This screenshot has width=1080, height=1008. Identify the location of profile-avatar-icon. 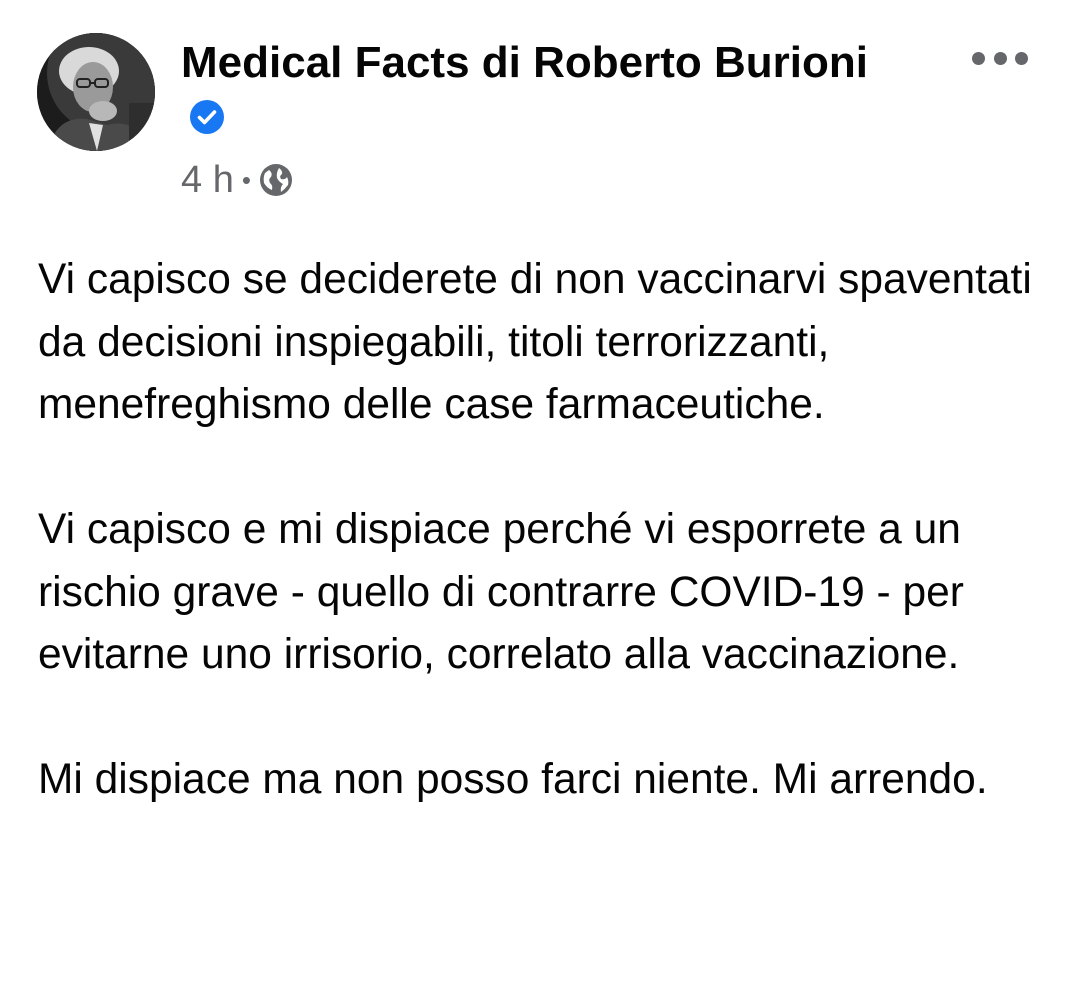
(96, 92).